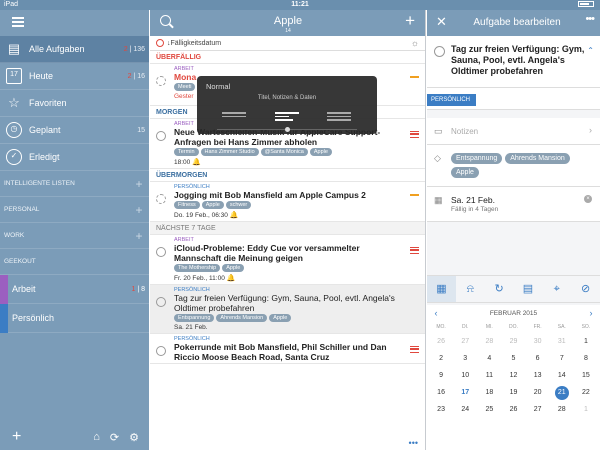 This screenshot has width=600, height=450. I want to click on subtasks-icon: ▤, so click(527, 289).